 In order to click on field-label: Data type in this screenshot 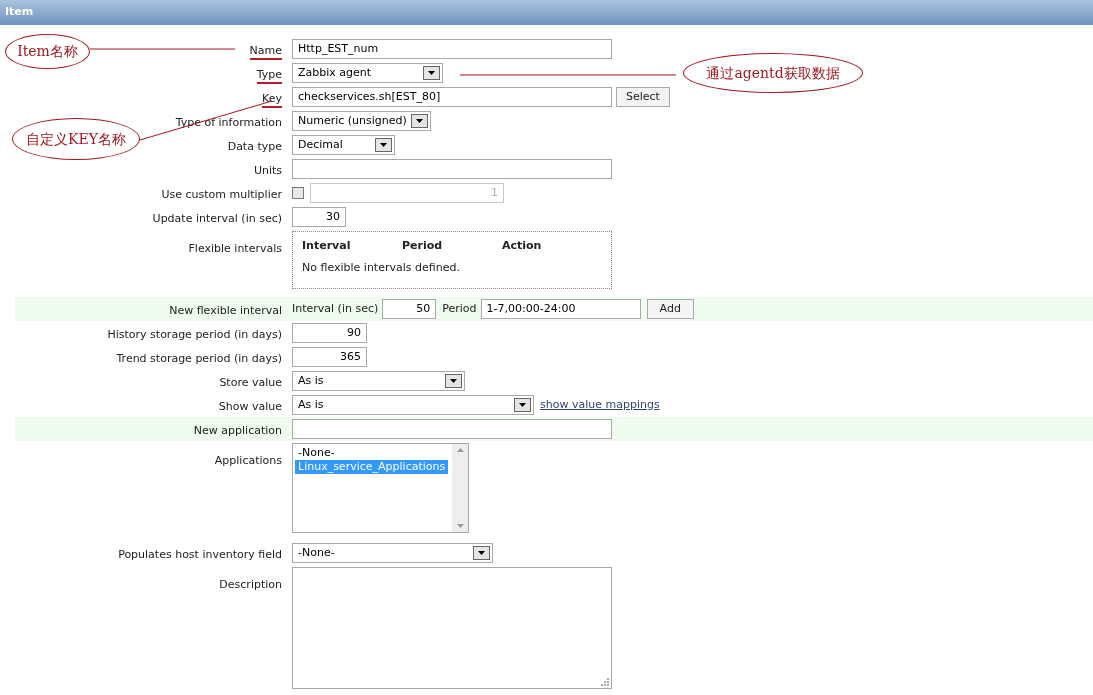, I will do `click(254, 146)`.